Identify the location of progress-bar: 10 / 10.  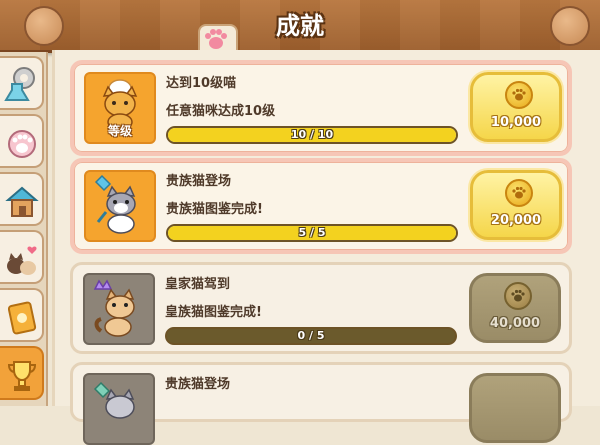
(312, 135).